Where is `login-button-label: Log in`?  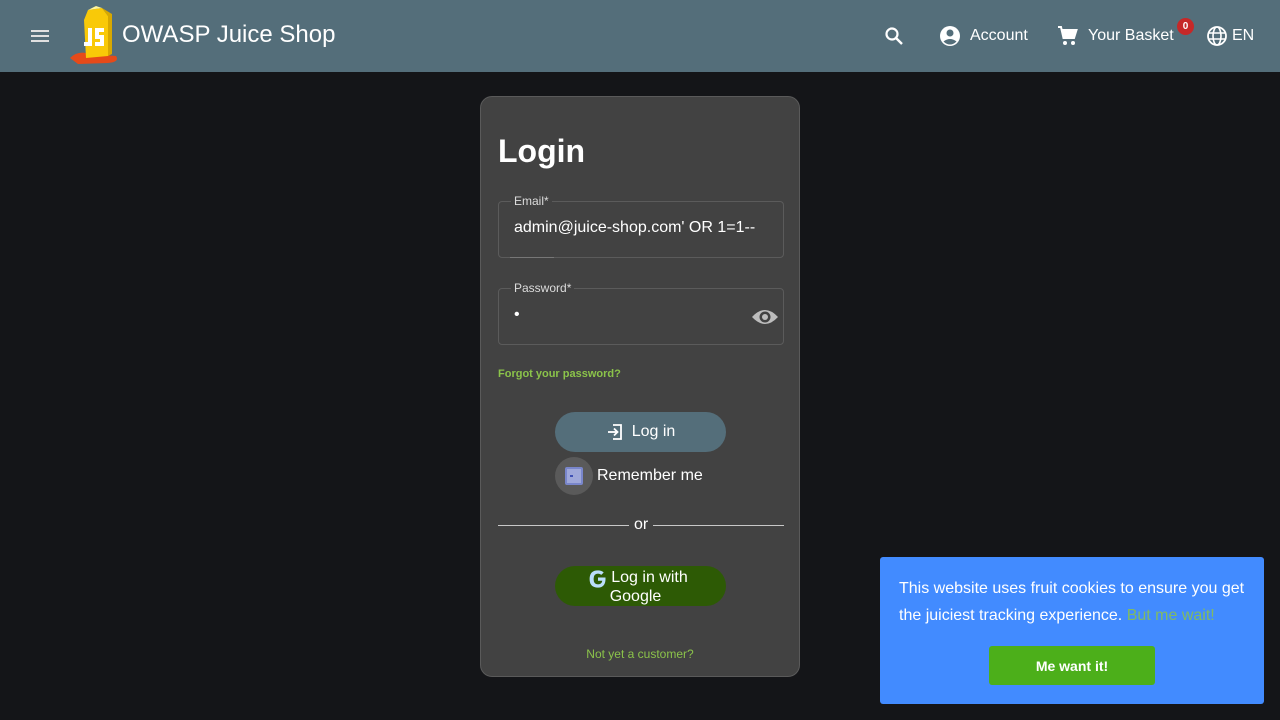 login-button-label: Log in is located at coordinates (653, 431).